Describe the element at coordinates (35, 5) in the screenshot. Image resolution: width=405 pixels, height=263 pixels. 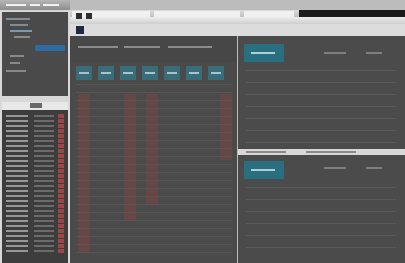
I see `sidebar-titlebar` at that location.